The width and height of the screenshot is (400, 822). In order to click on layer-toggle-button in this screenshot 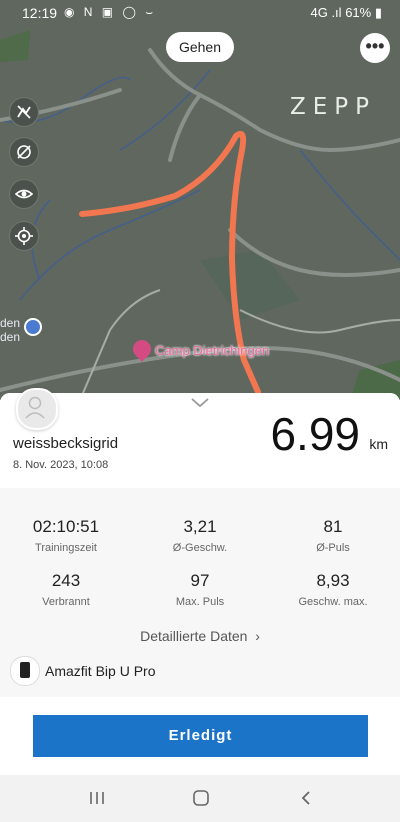, I will do `click(24, 152)`.